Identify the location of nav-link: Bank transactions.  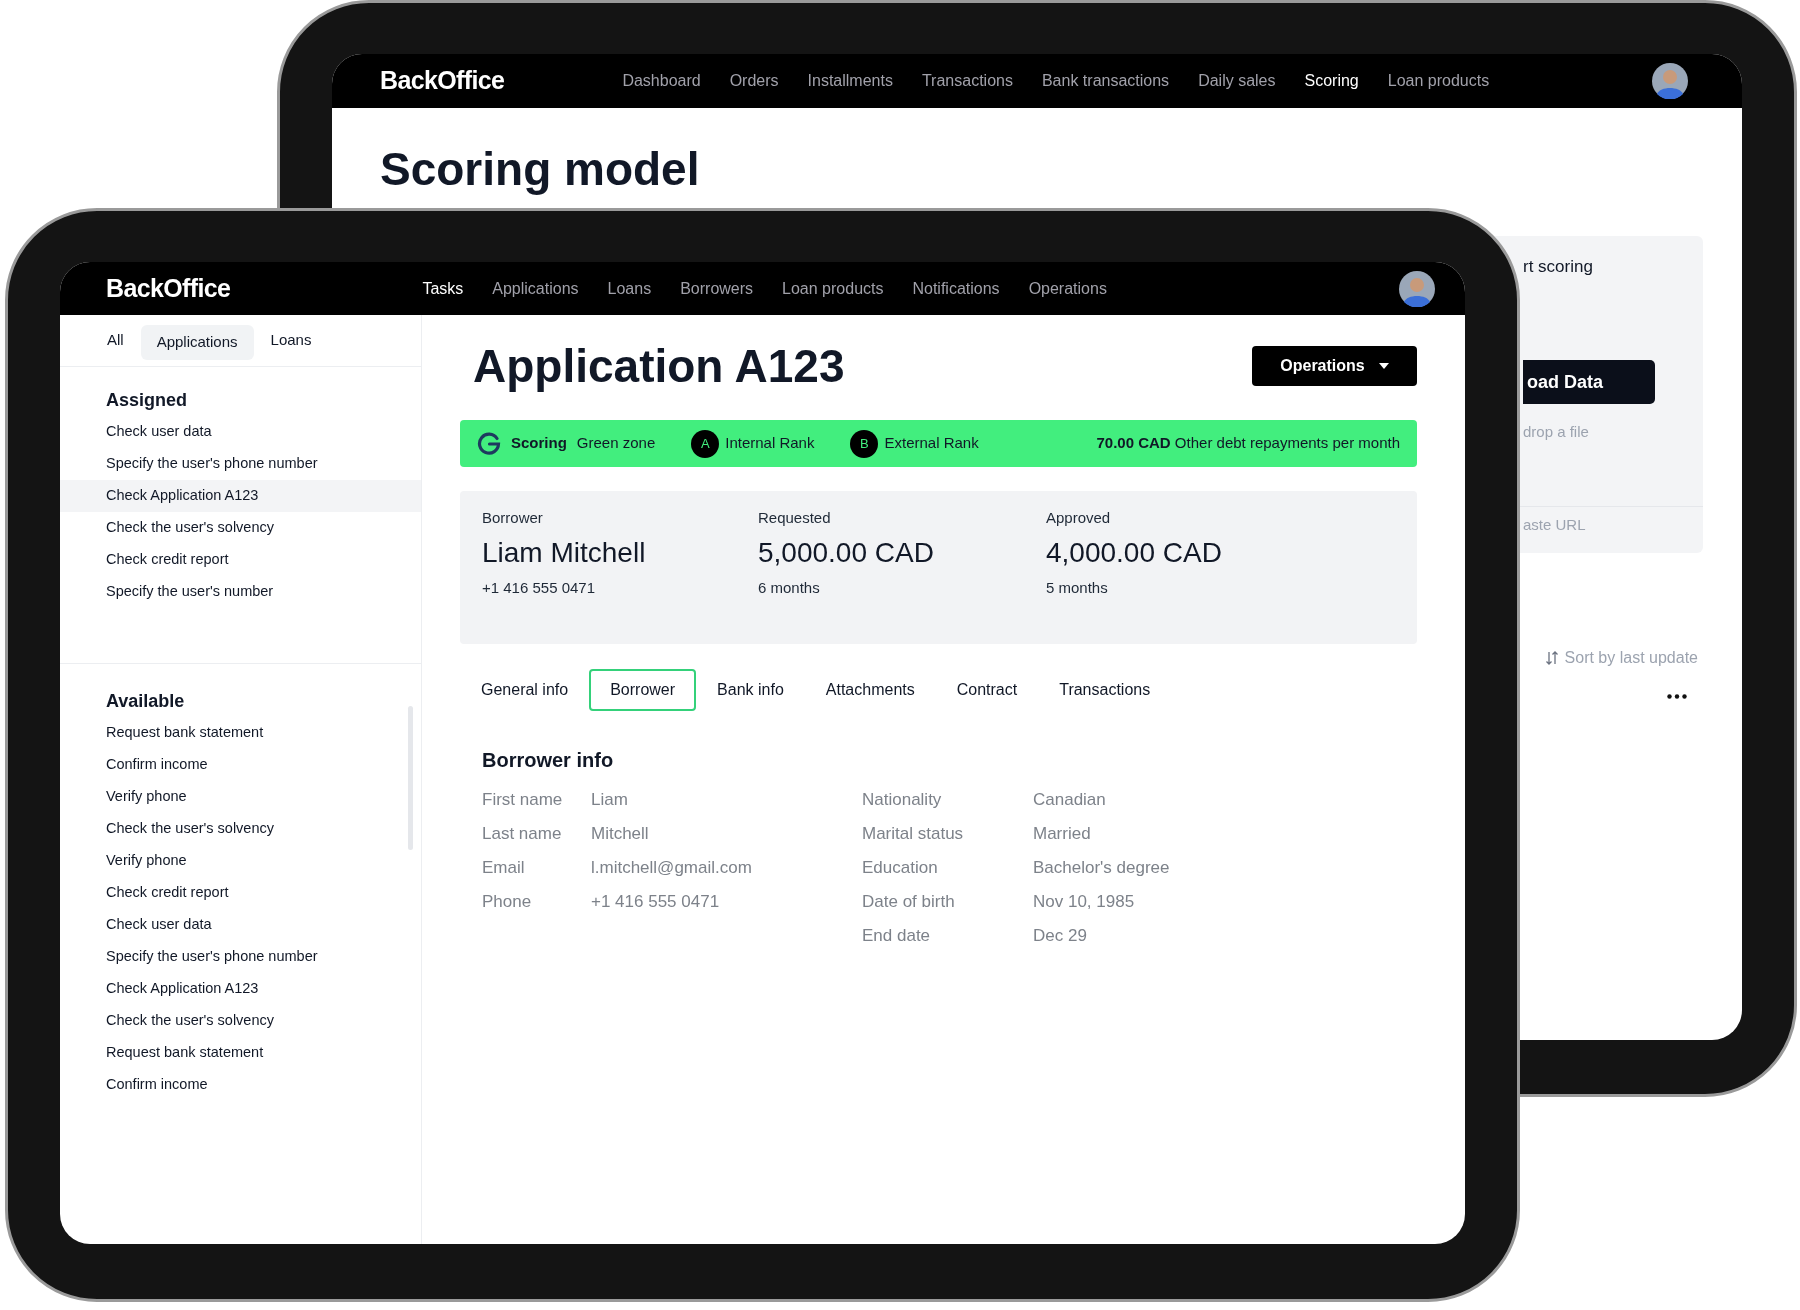
(1105, 81).